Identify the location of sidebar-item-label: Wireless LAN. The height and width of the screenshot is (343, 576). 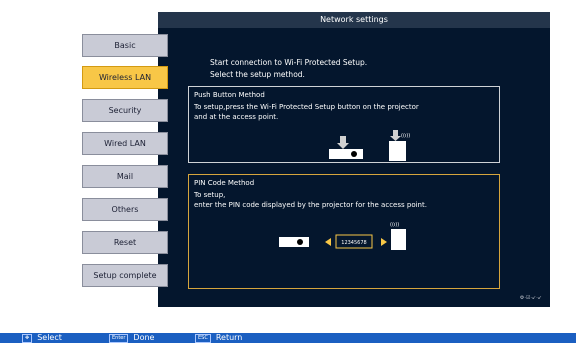
(125, 77).